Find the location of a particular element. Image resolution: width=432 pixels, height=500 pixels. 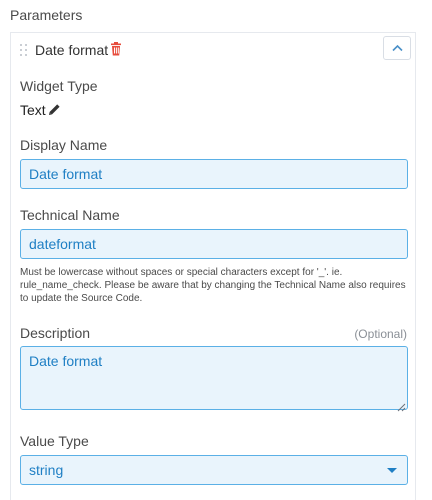

value-type-selected: string is located at coordinates (46, 470).